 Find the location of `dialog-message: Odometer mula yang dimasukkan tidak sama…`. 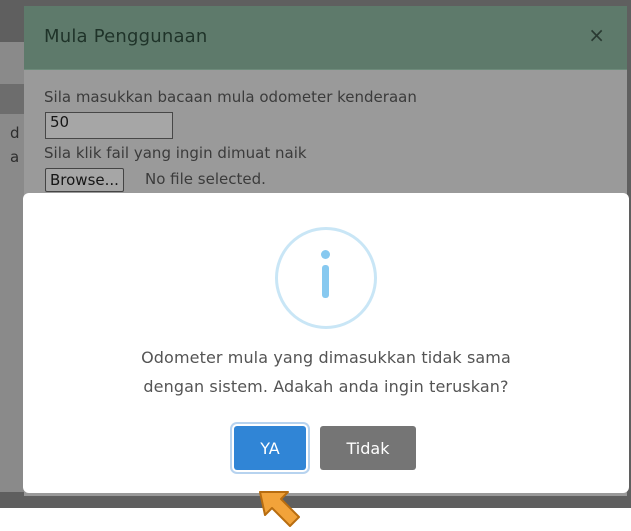

dialog-message: Odometer mula yang dimasukkan tidak sama… is located at coordinates (326, 372).